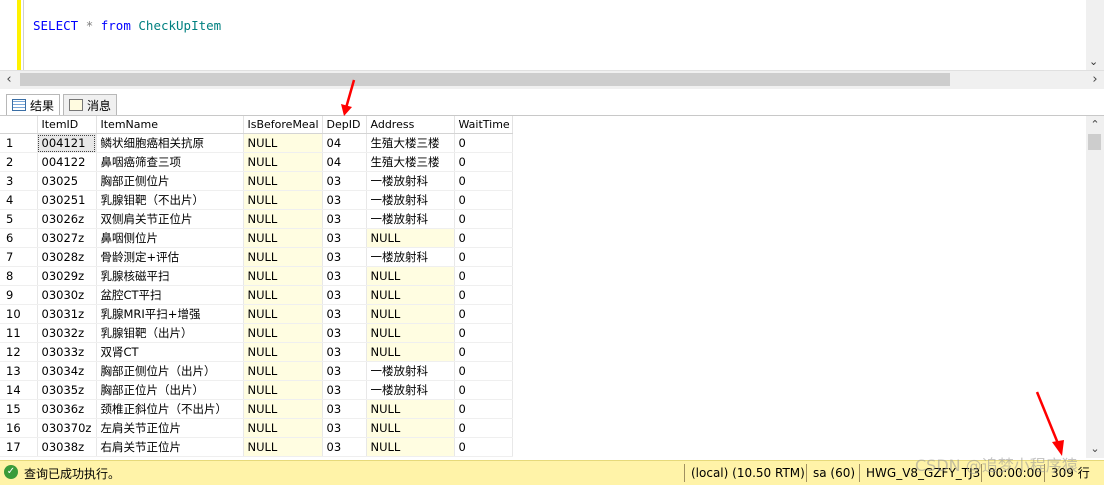  I want to click on table-cell: 生殖大楼三楼, so click(410, 162).